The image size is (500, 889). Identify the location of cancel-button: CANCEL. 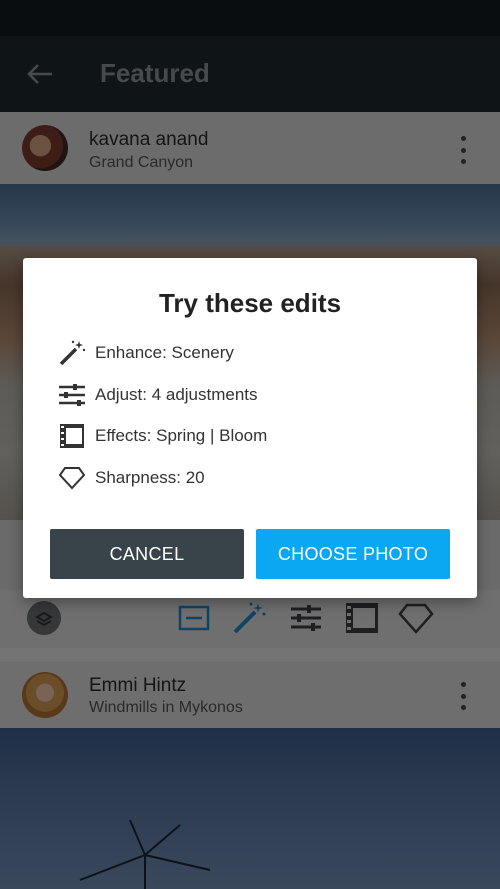
(147, 554).